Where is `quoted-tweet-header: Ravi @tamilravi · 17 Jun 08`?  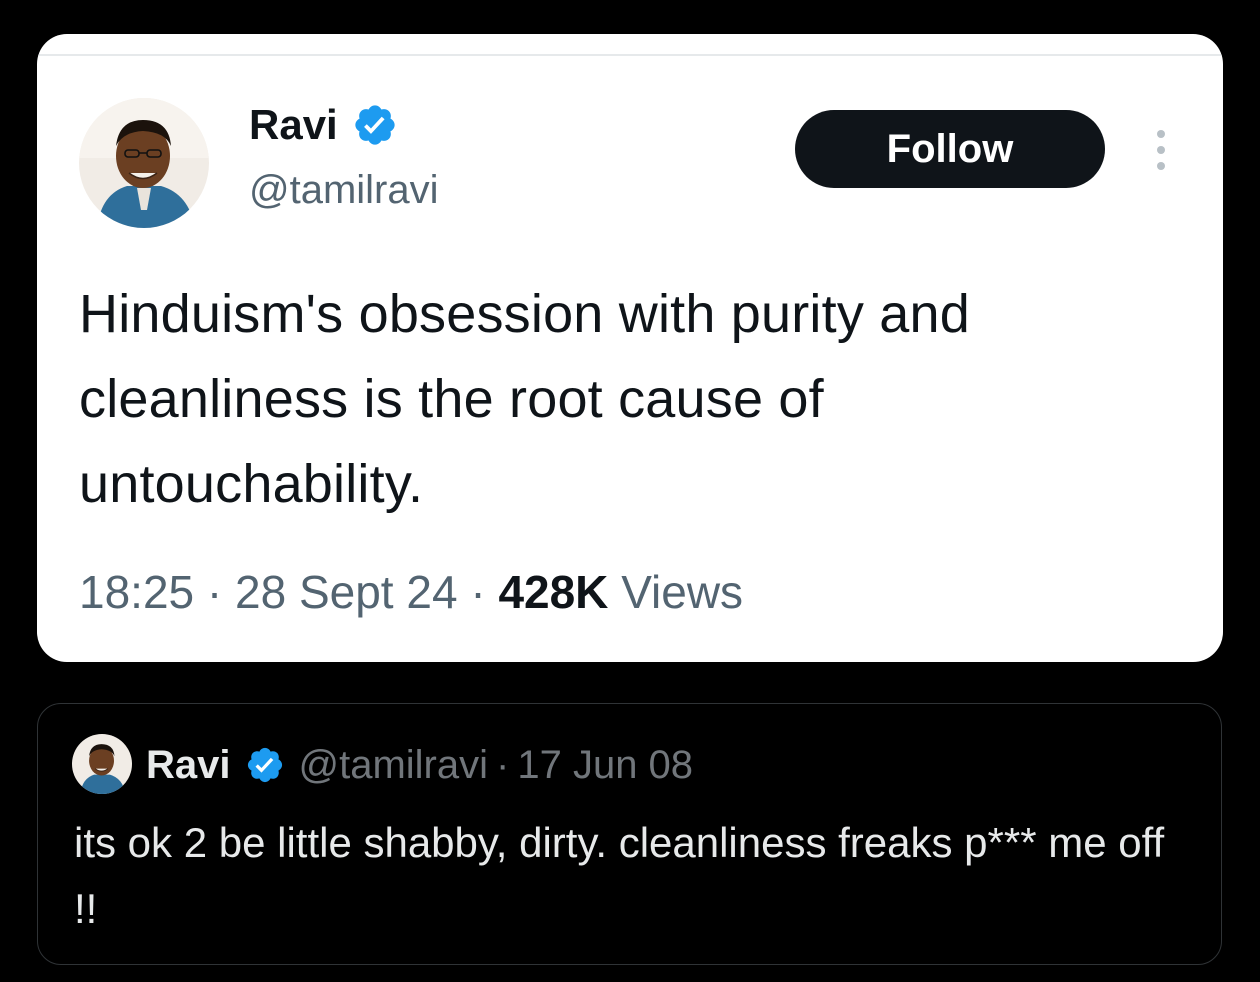
quoted-tweet-header: Ravi @tamilravi · 17 Jun 08 is located at coordinates (419, 765).